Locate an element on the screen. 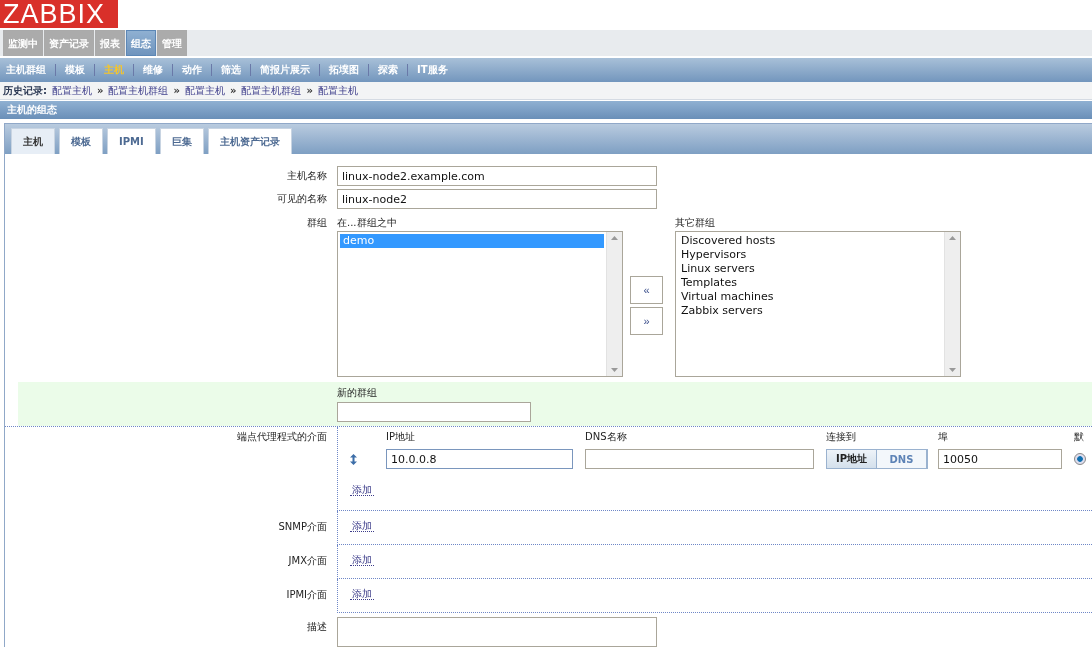 This screenshot has height=647, width=1092. input-field: linux-node2.example.com is located at coordinates (497, 176).